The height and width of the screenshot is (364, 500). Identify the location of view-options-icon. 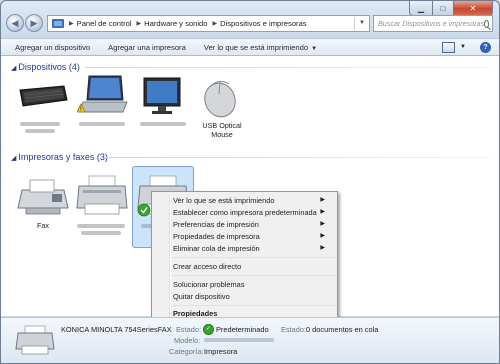
(449, 47).